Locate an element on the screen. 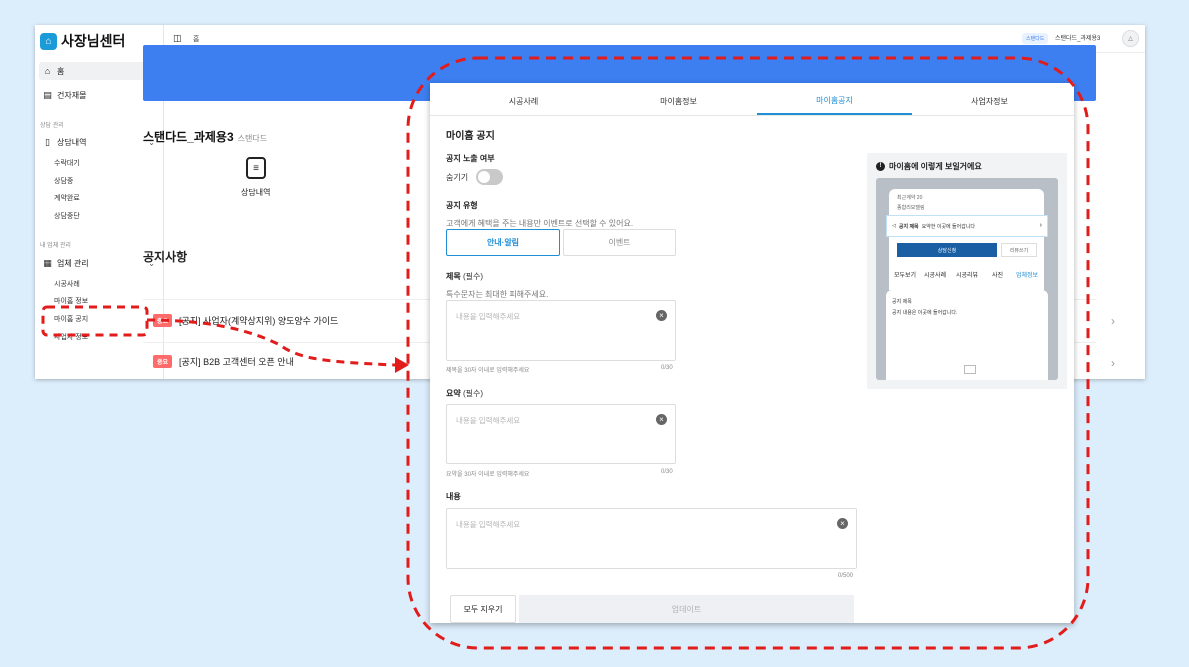  highlight-box is located at coordinates (95, 321).